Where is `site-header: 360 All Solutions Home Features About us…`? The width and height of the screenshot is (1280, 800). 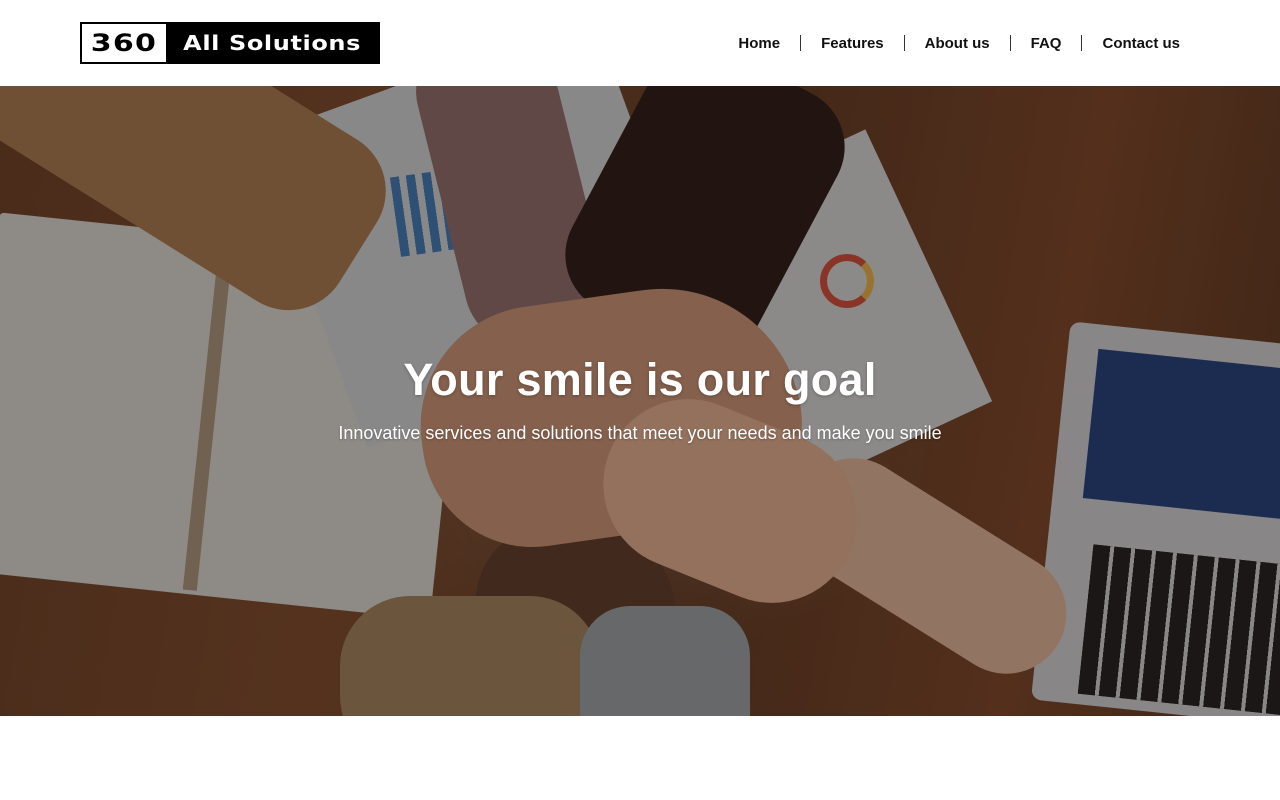
site-header: 360 All Solutions Home Features About us… is located at coordinates (640, 43).